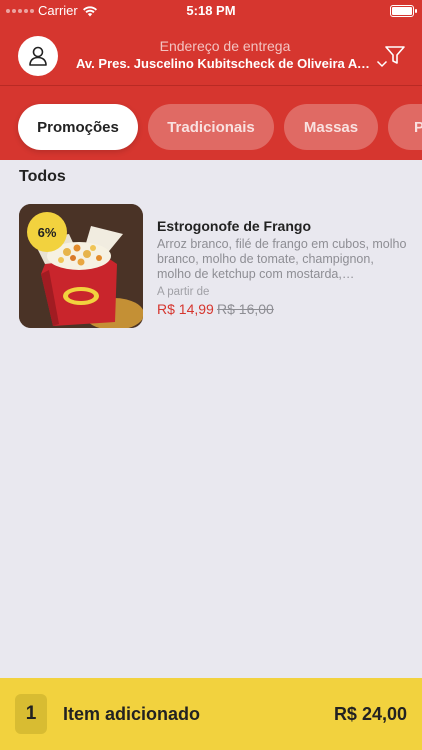 This screenshot has height=750, width=422. I want to click on battery-icon, so click(403, 11).